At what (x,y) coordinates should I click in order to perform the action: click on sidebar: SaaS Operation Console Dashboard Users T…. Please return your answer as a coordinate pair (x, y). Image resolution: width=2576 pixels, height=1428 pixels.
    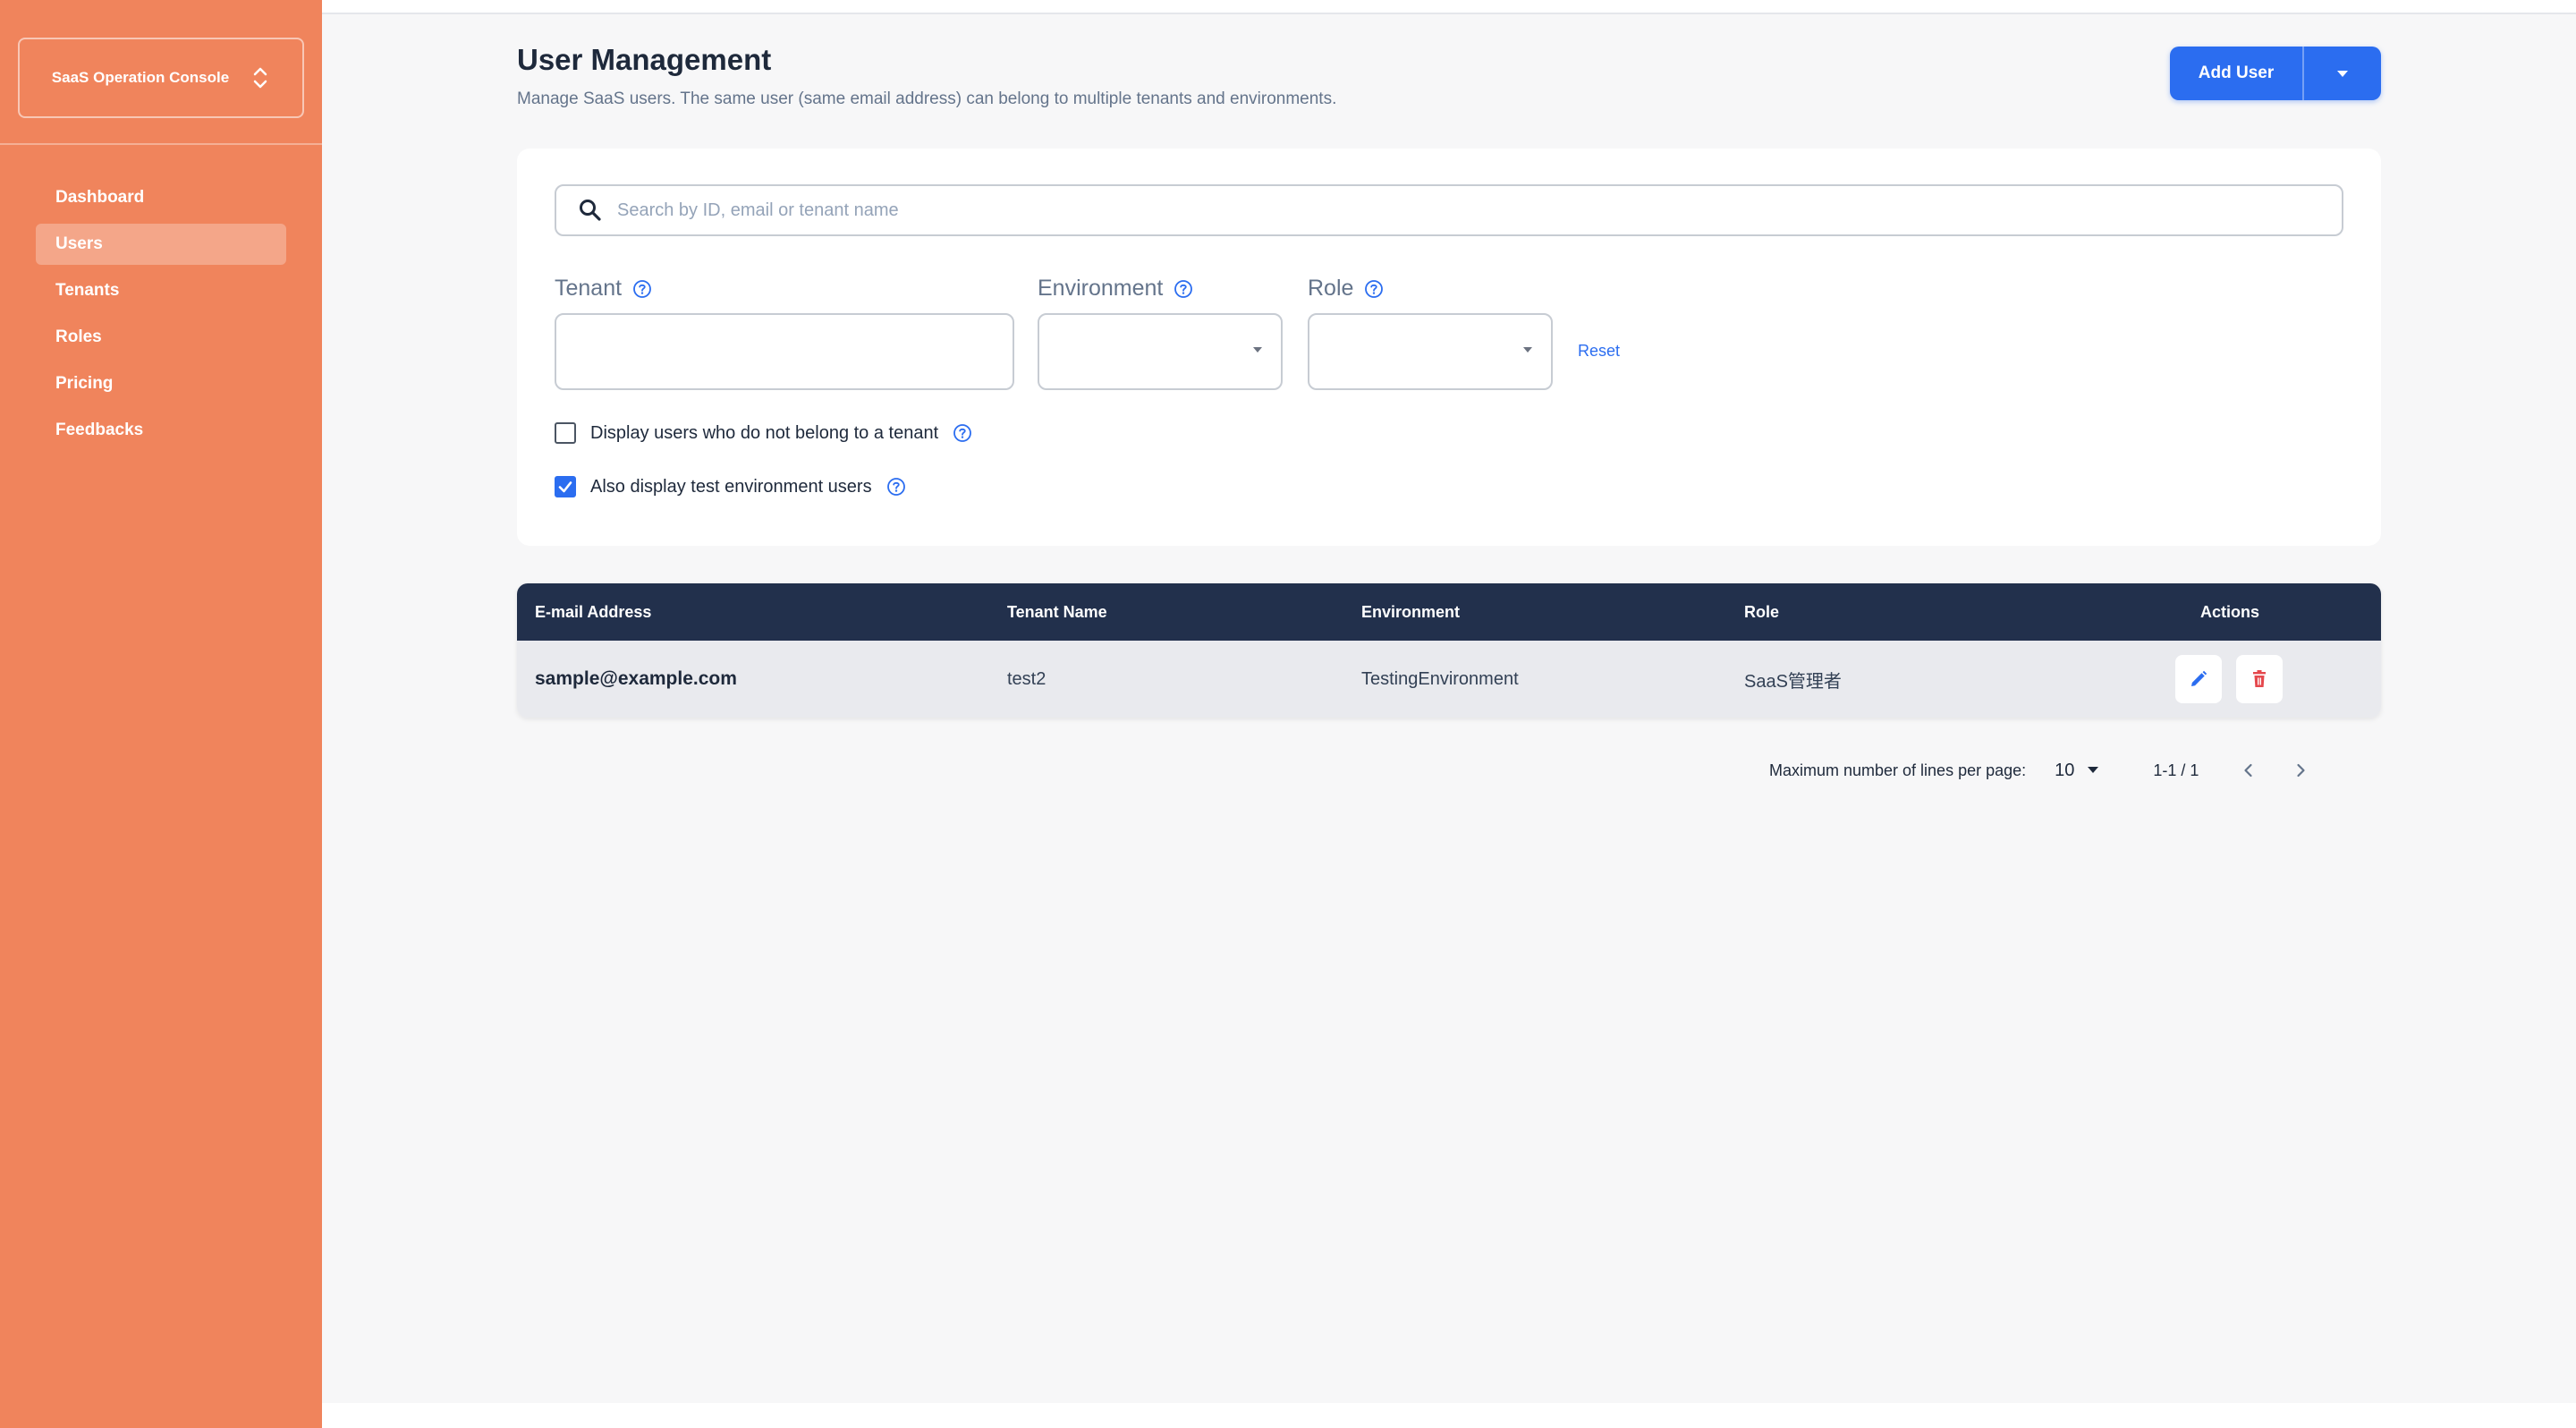
    Looking at the image, I should click on (161, 714).